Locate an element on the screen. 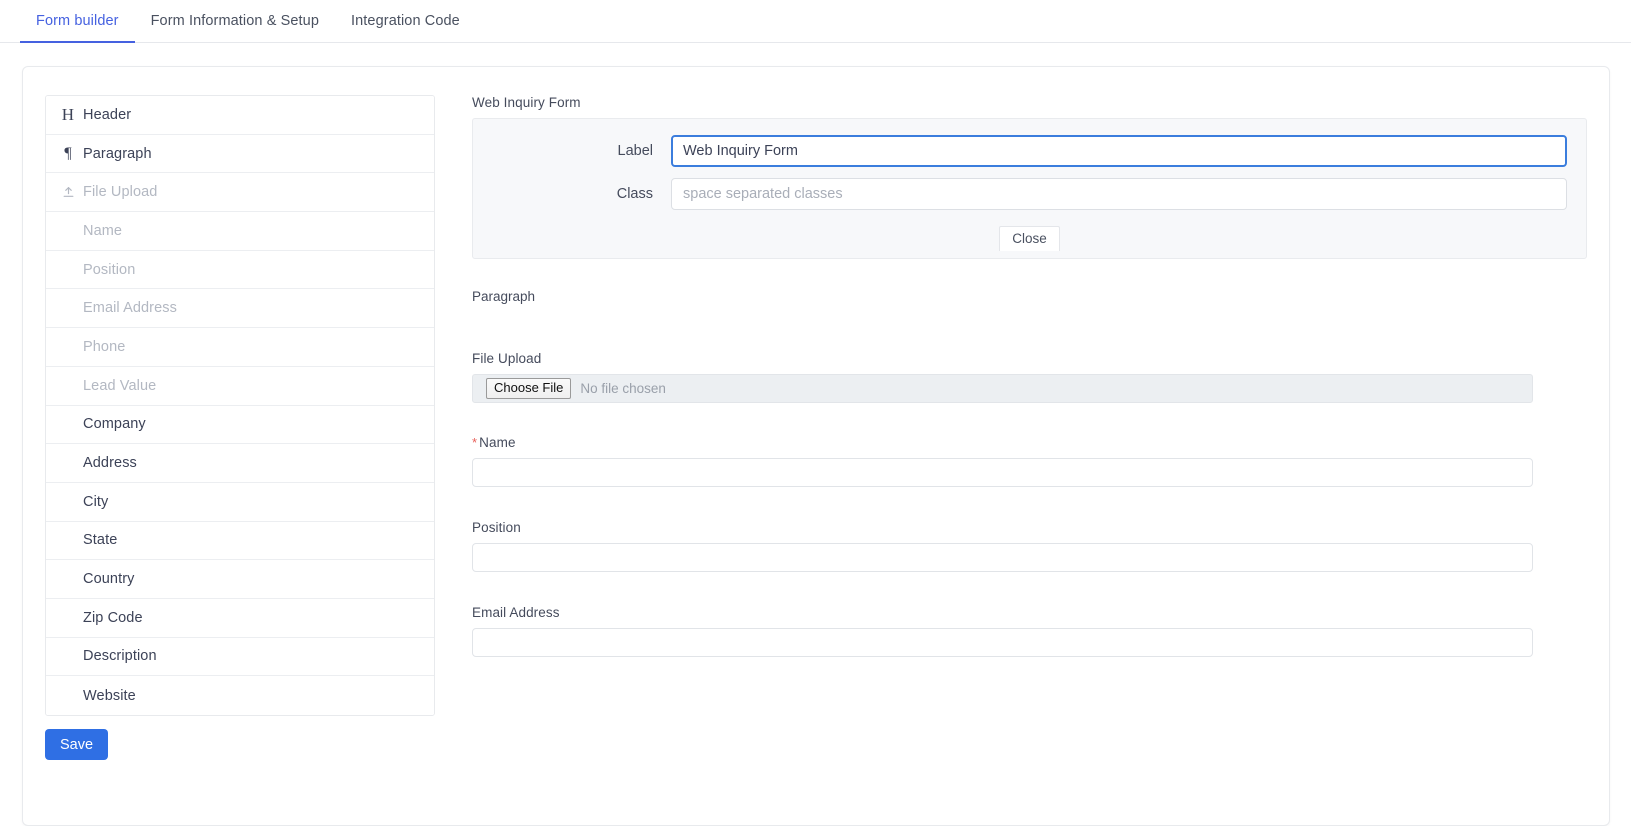 The width and height of the screenshot is (1631, 826). heading-icon: H is located at coordinates (68, 115).